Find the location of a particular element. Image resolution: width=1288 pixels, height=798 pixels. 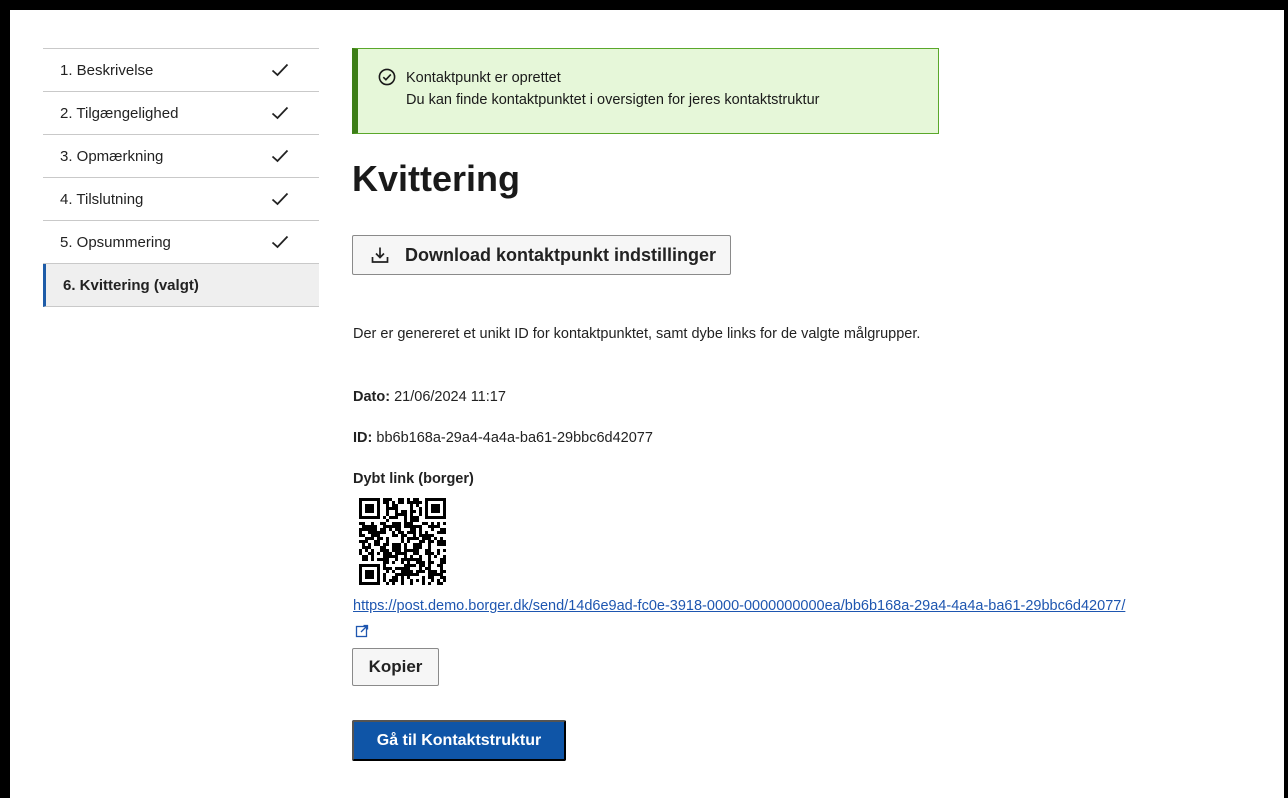

id-label: ID: is located at coordinates (363, 438).